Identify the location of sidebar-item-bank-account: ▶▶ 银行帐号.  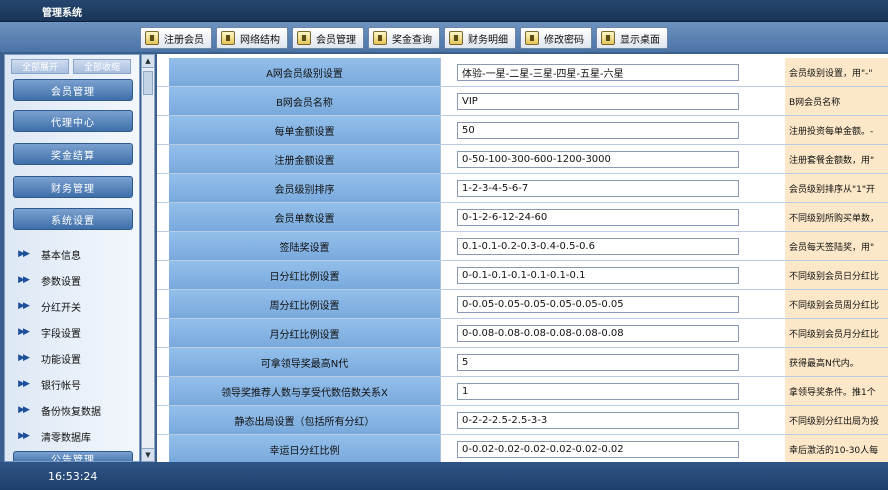
(72, 384).